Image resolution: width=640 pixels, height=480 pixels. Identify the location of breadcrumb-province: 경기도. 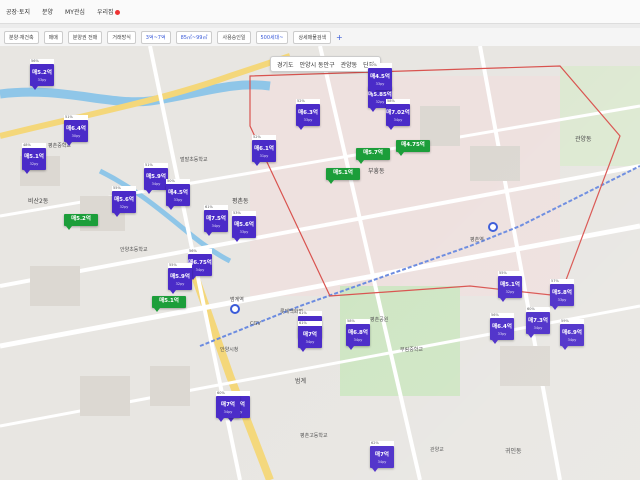
(285, 64).